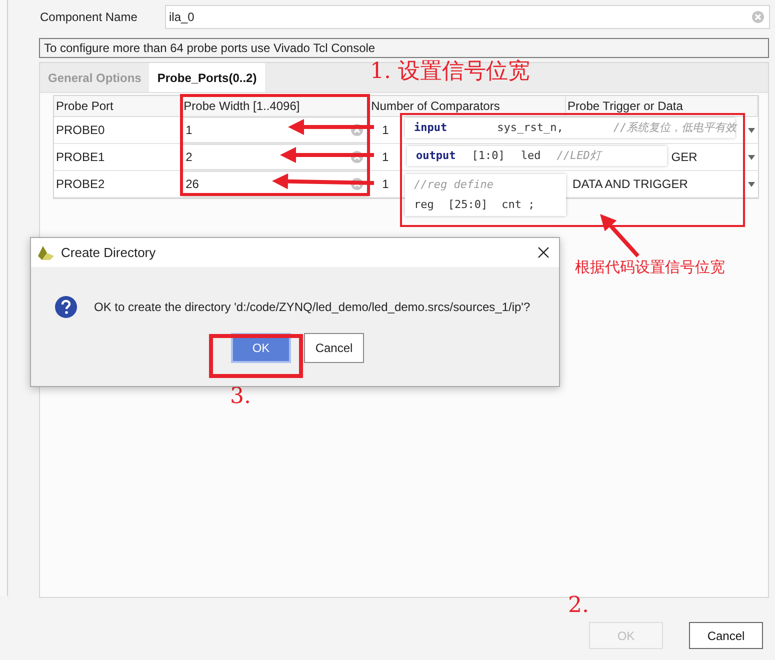 This screenshot has height=660, width=775. What do you see at coordinates (684, 157) in the screenshot?
I see `table-cell: GER` at bounding box center [684, 157].